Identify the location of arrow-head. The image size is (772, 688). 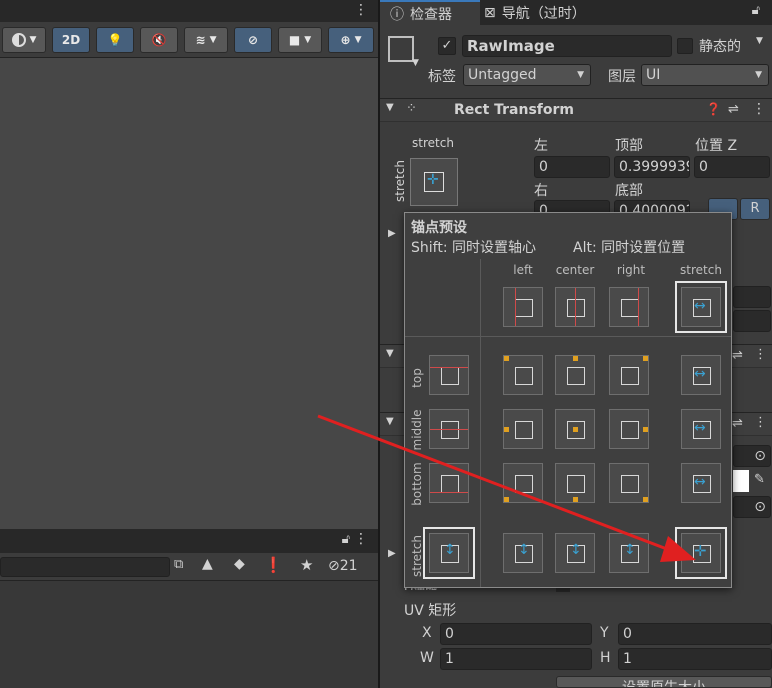
(678, 549).